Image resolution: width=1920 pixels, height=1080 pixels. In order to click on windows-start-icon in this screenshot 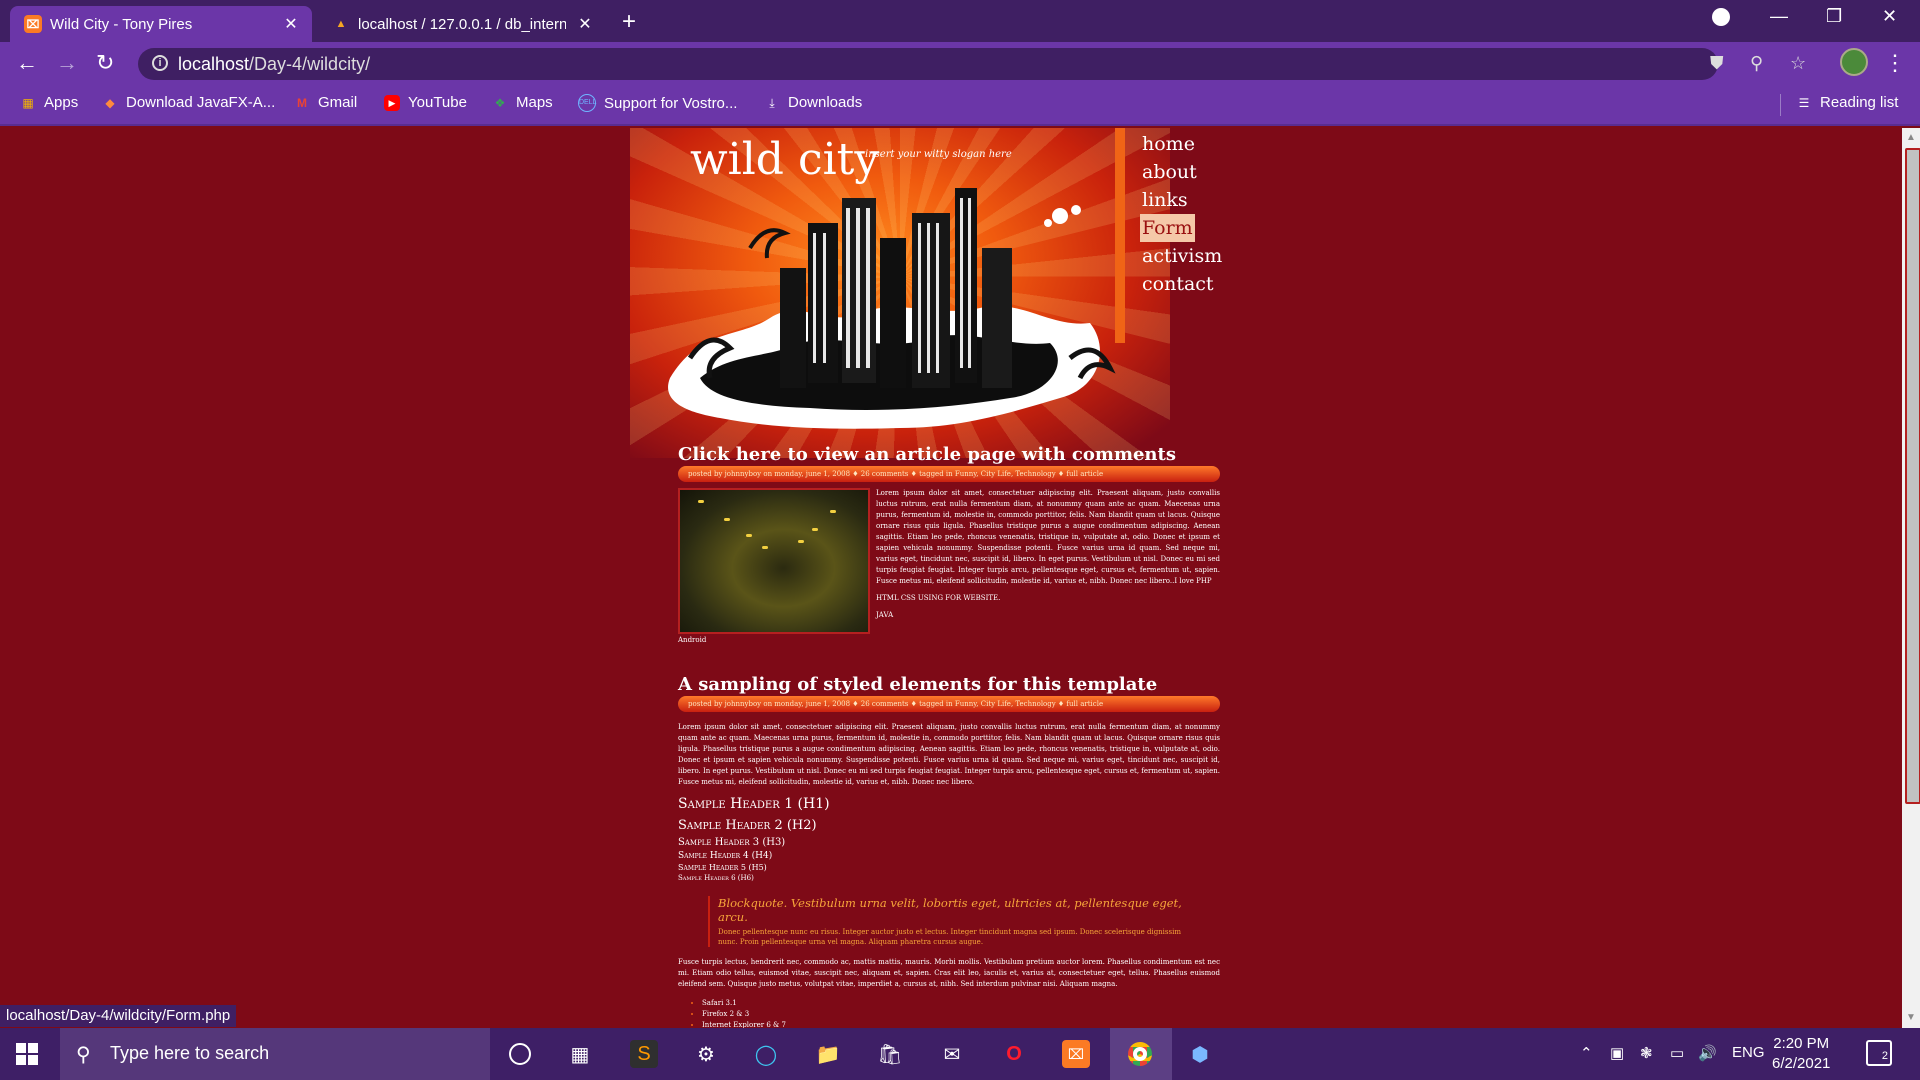, I will do `click(27, 1054)`.